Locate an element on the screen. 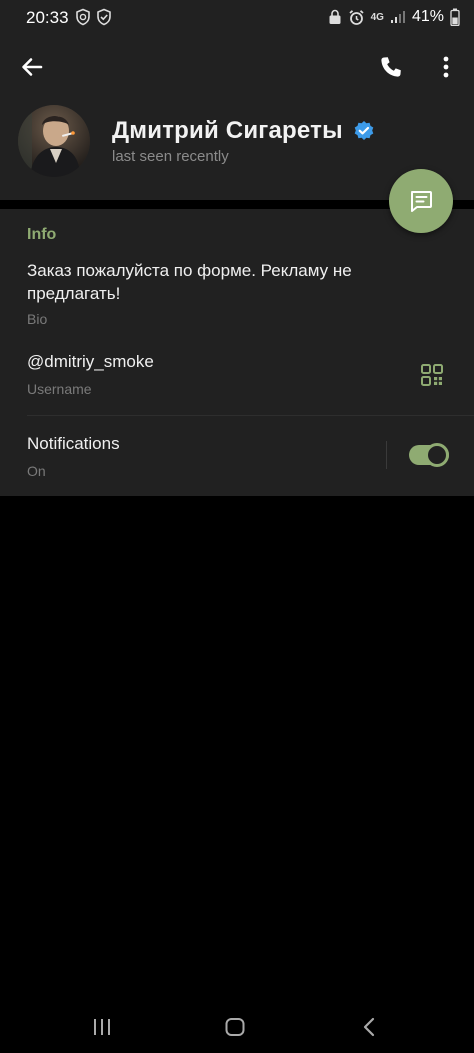  back-icon is located at coordinates (369, 1027).